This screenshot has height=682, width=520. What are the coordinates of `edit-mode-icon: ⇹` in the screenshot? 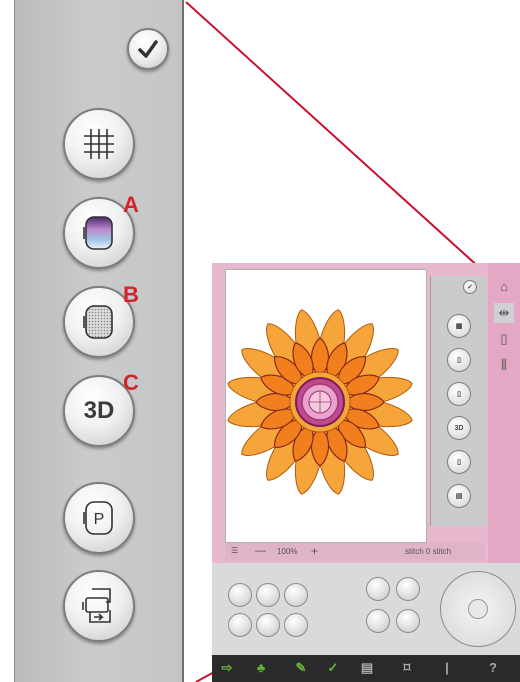 It's located at (504, 313).